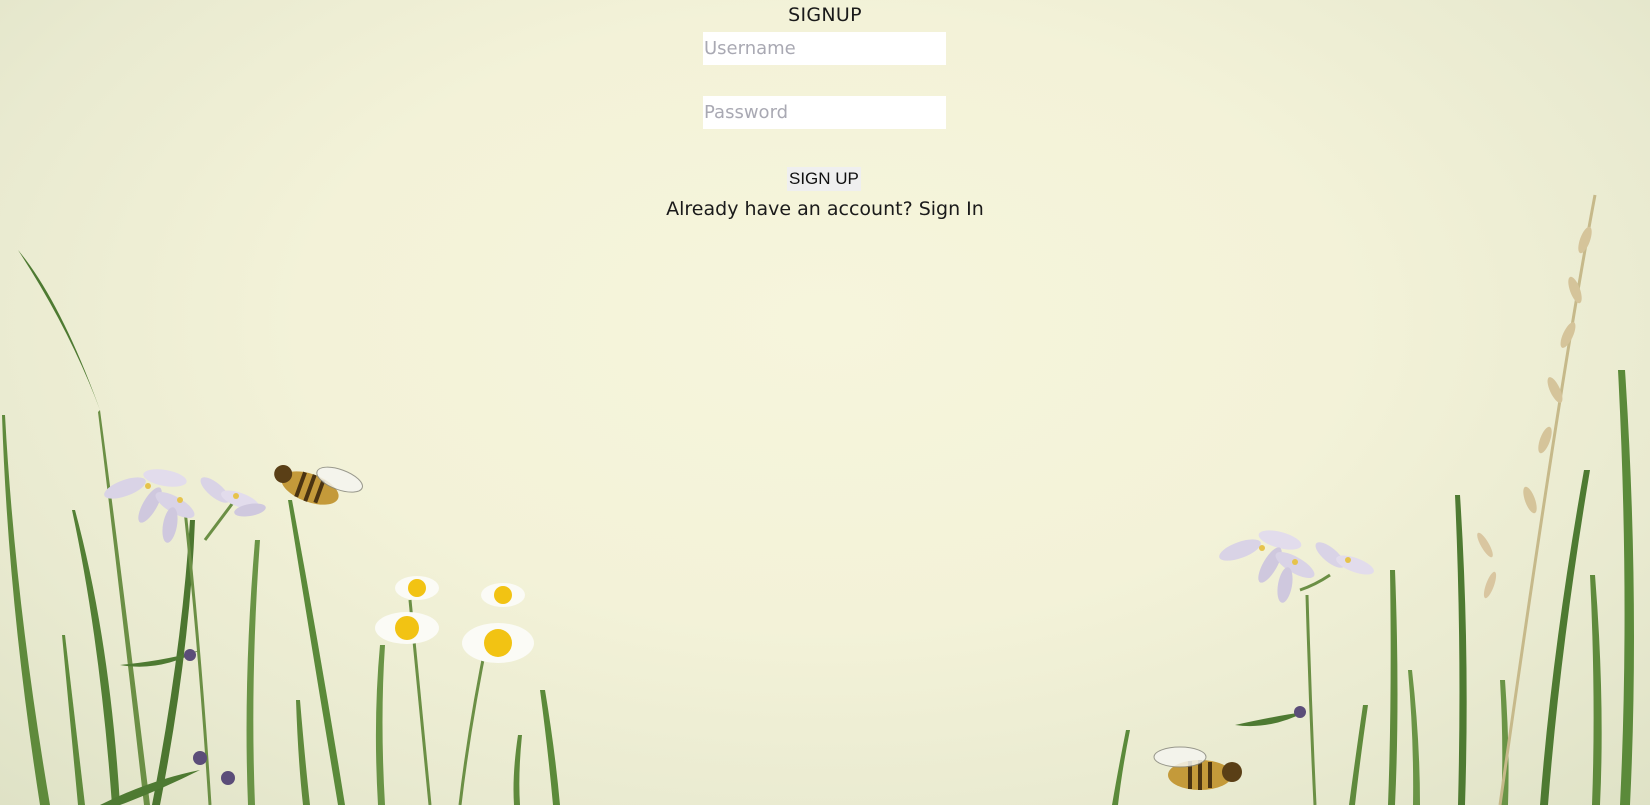  What do you see at coordinates (1537, 499) in the screenshot?
I see `wheat-stalk` at bounding box center [1537, 499].